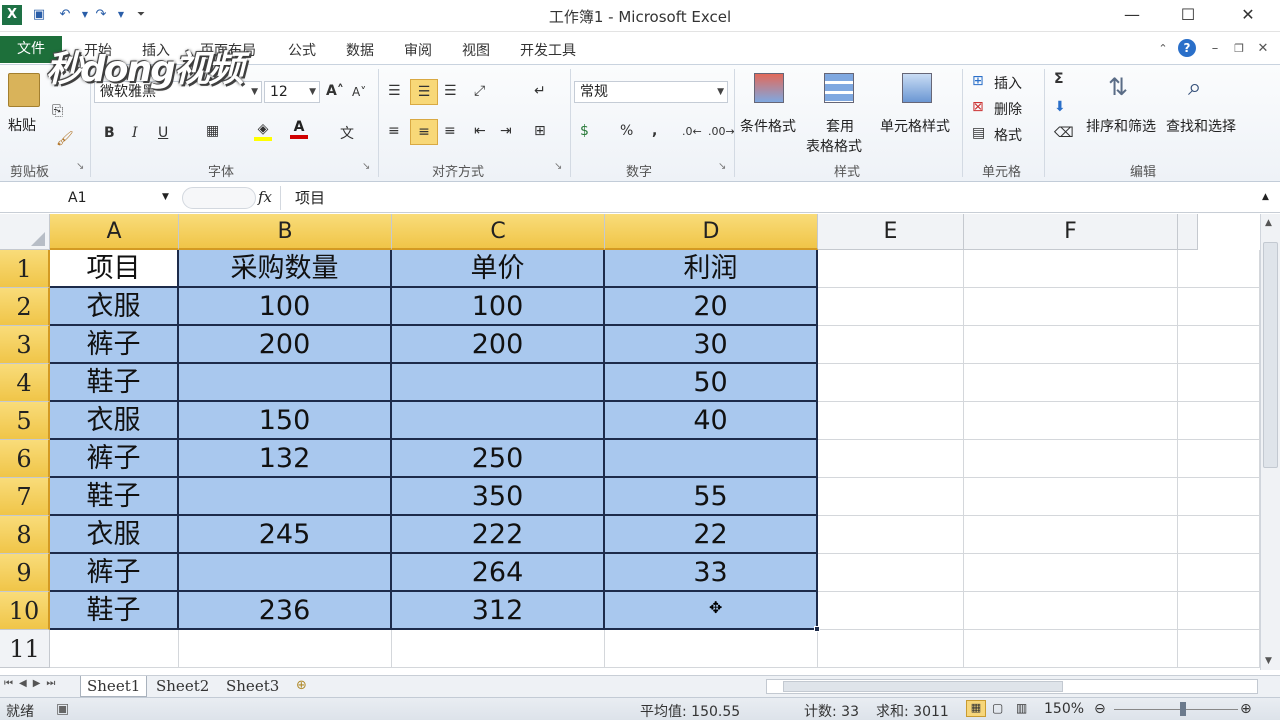 This screenshot has height=721, width=1280. Describe the element at coordinates (498, 345) in the screenshot. I see `cell-c3: 200` at that location.